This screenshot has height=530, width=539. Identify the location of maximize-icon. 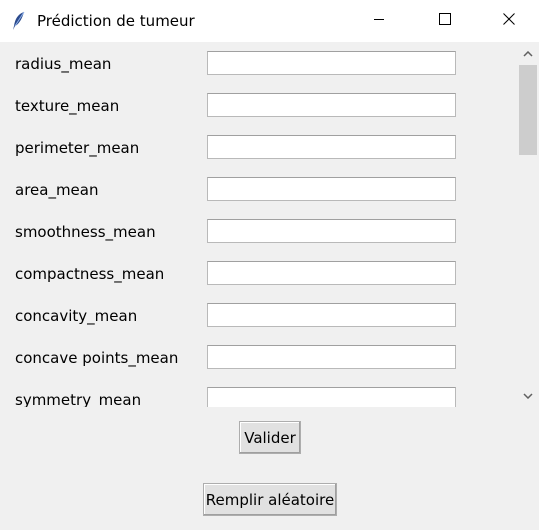
(445, 21).